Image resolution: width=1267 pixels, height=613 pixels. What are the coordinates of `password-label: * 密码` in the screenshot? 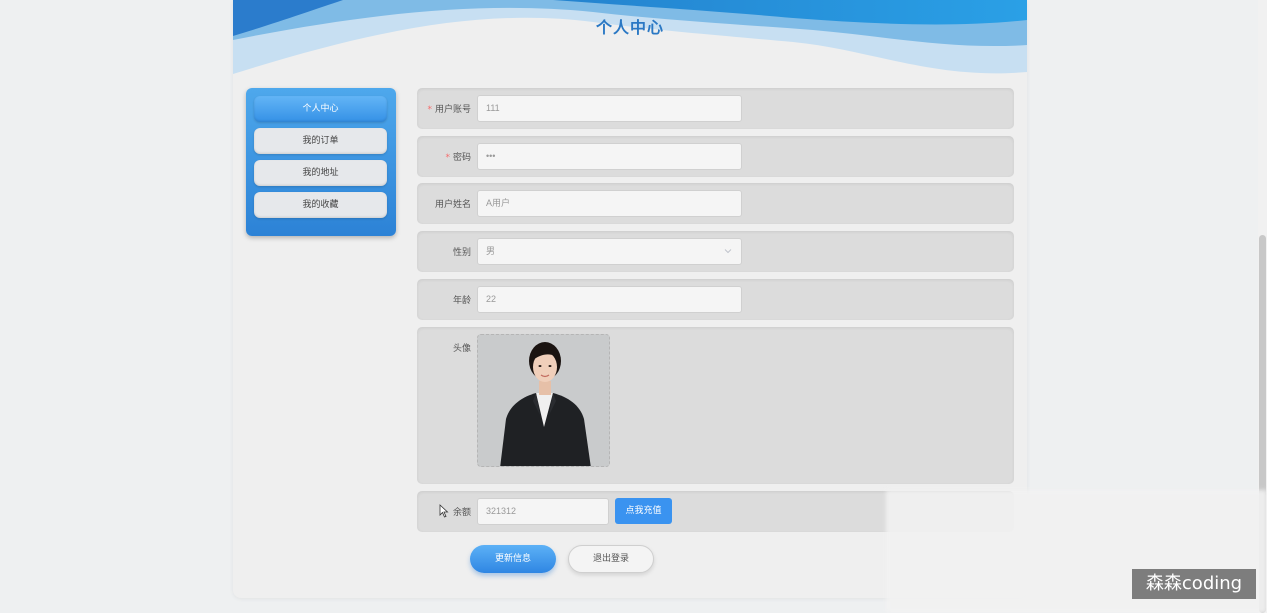 It's located at (458, 158).